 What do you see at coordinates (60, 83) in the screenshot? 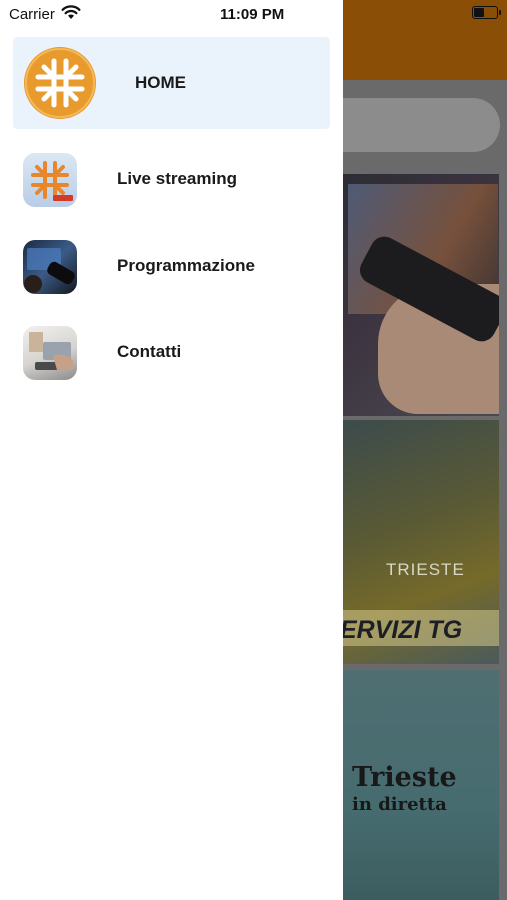
I see `home-logo-icon` at bounding box center [60, 83].